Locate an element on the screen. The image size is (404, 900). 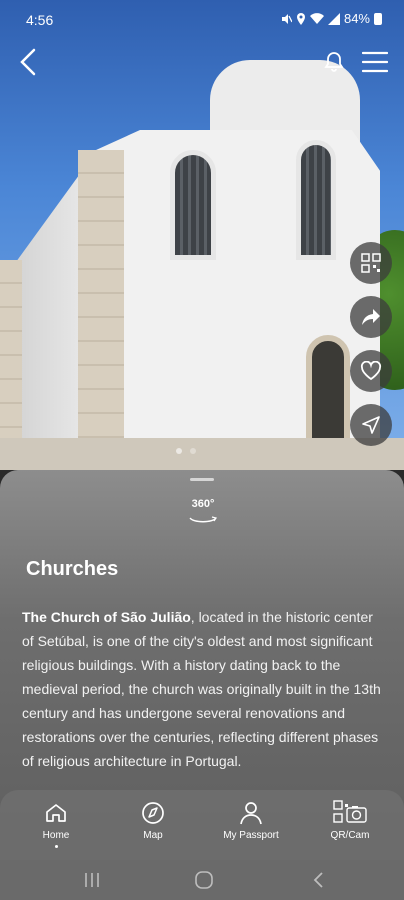
user-icon is located at coordinates (251, 813).